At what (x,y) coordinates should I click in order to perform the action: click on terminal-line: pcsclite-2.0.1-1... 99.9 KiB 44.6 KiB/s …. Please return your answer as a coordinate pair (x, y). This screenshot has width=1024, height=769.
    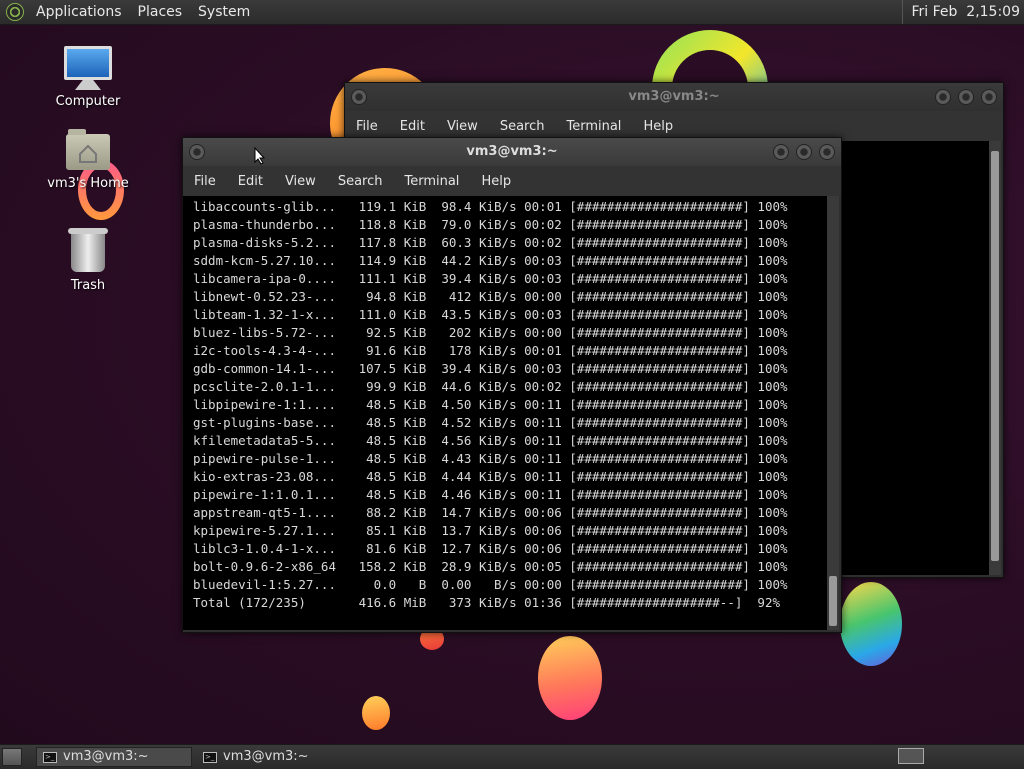
    Looking at the image, I should click on (490, 386).